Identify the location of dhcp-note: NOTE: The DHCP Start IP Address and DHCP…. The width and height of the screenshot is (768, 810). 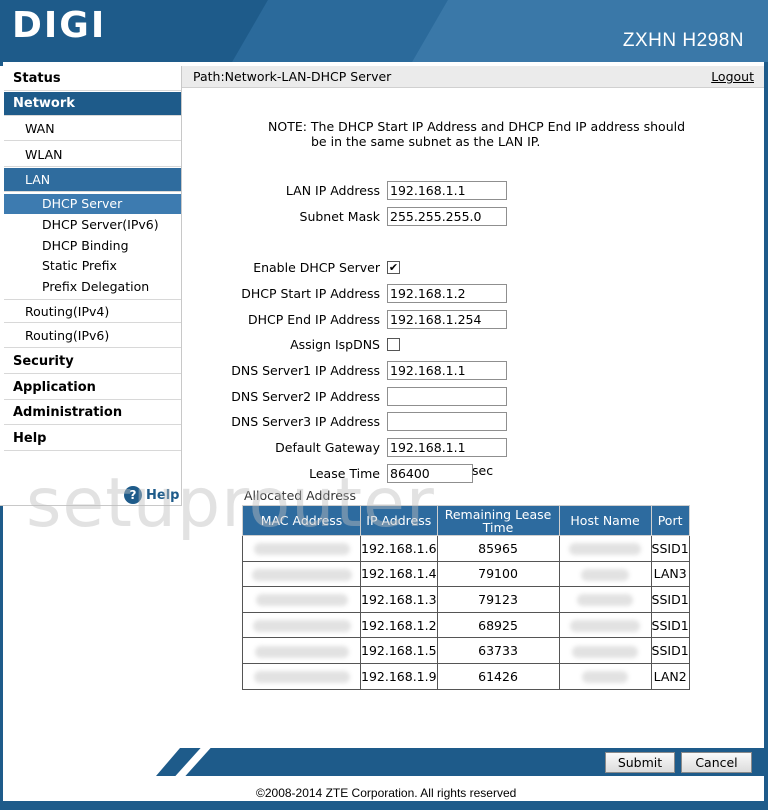
(488, 134).